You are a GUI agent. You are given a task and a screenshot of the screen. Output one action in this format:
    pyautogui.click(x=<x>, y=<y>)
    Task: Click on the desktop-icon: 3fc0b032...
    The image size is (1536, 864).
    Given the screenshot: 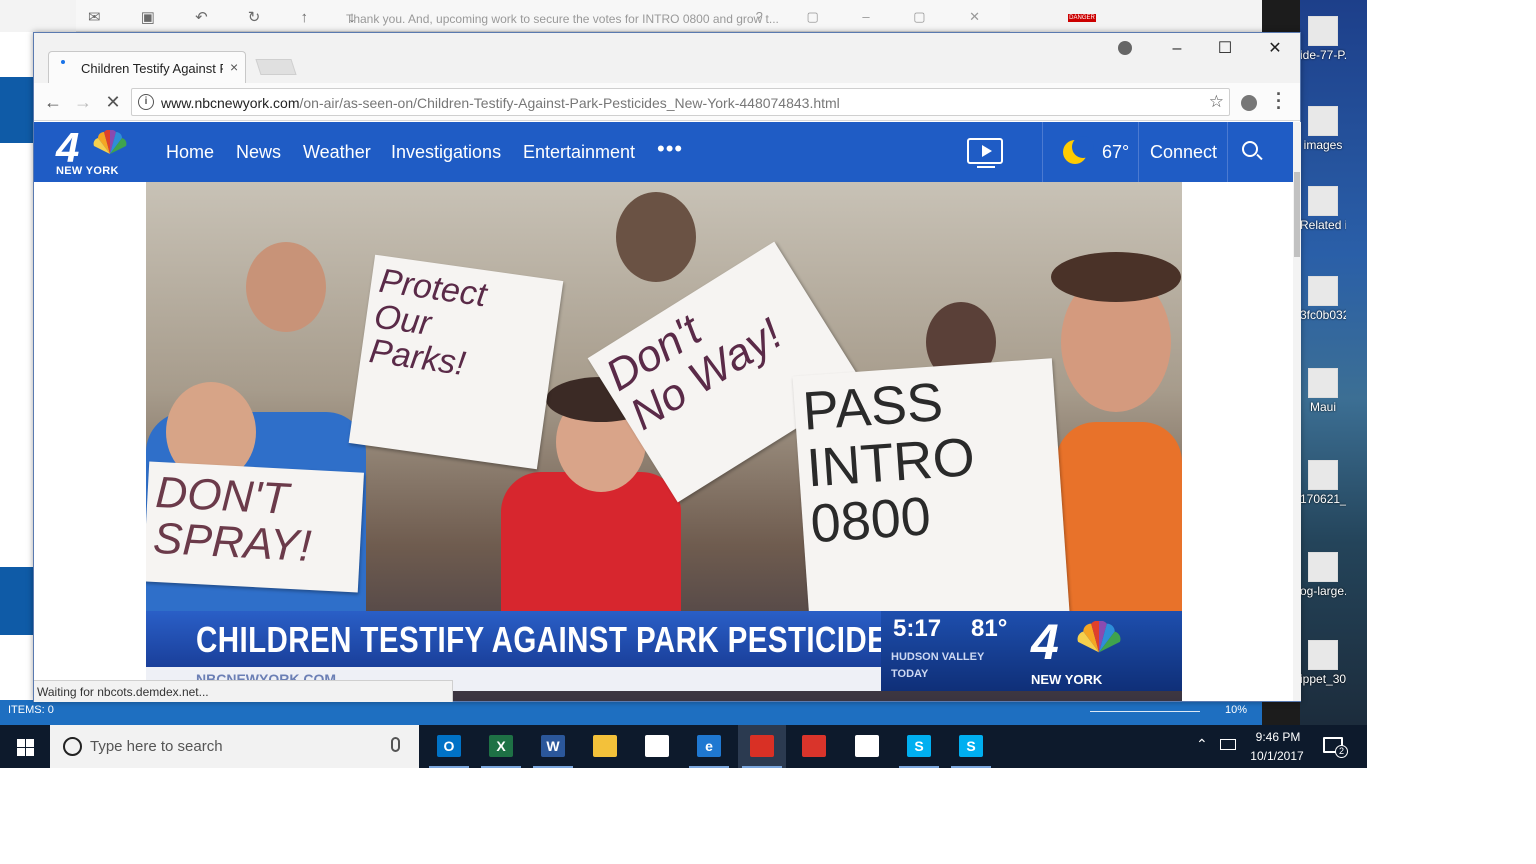 What is the action you would take?
    pyautogui.click(x=1323, y=299)
    